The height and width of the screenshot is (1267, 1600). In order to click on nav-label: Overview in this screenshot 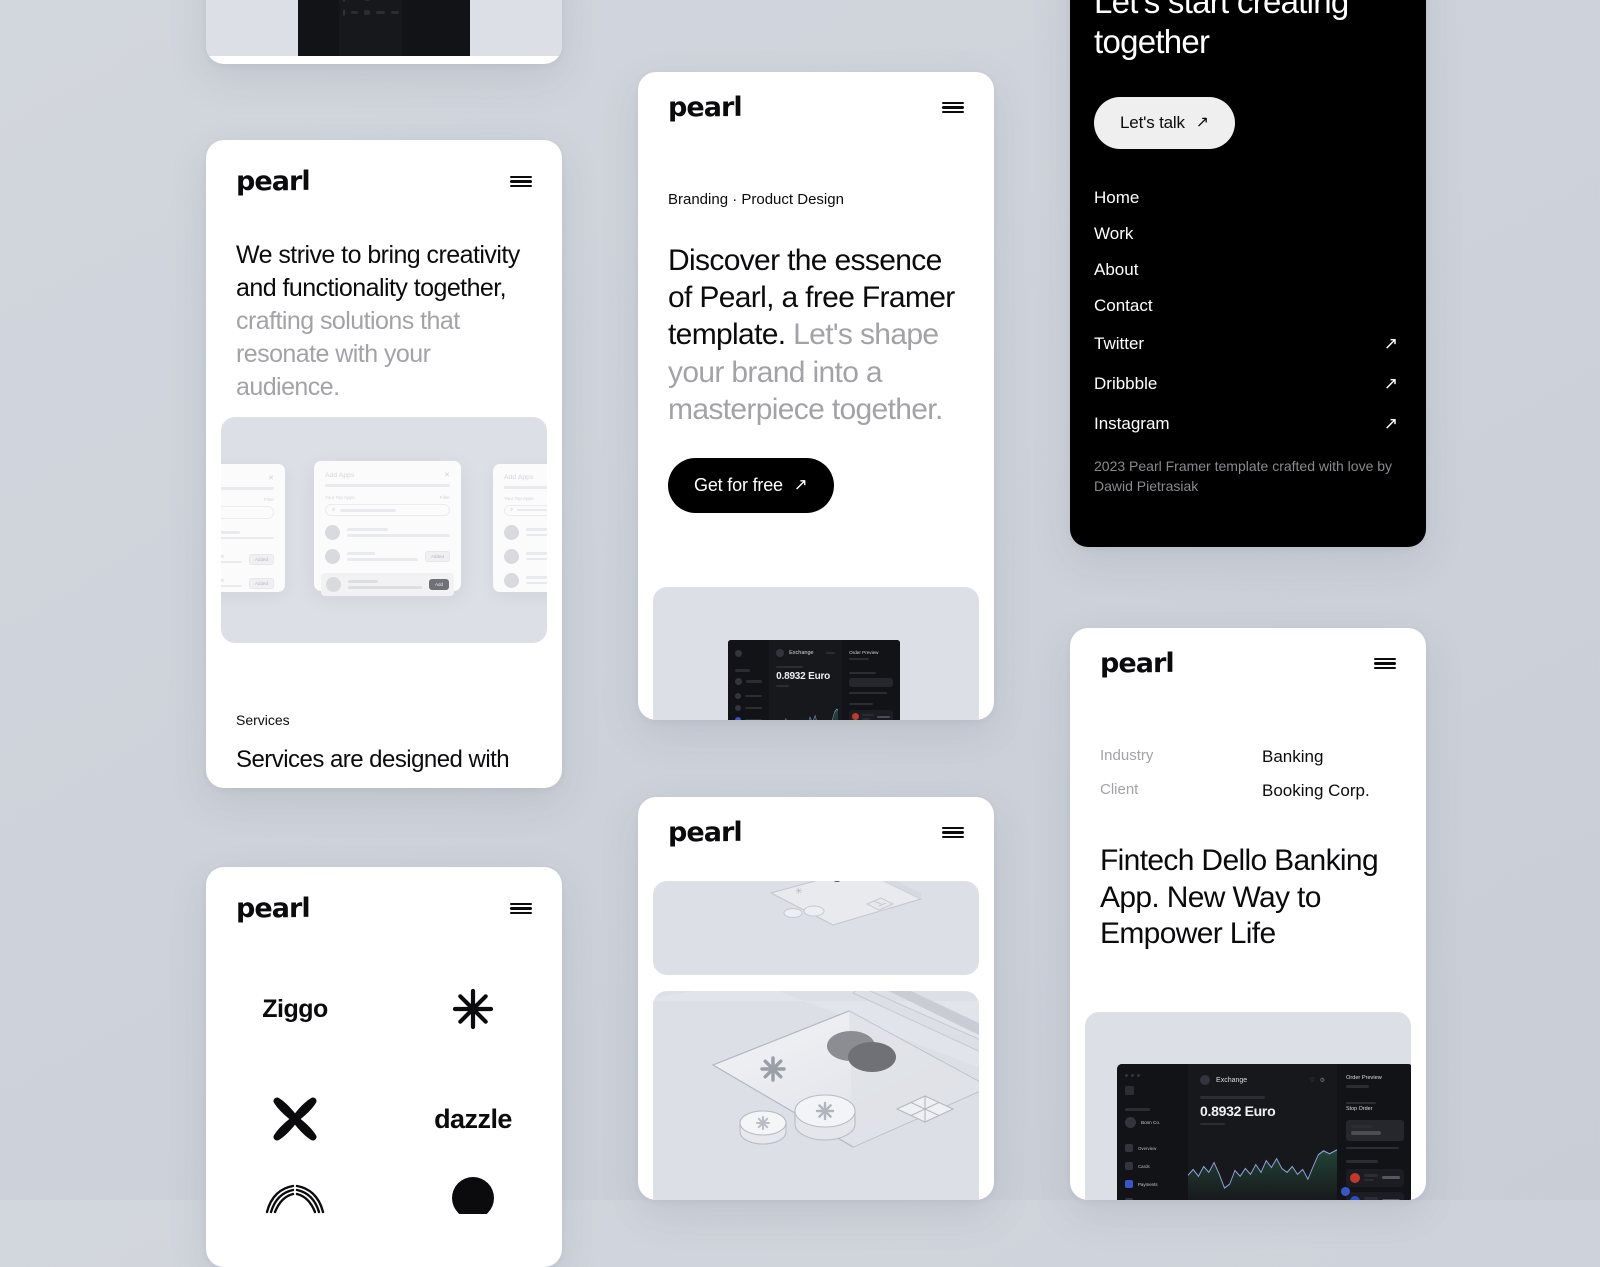, I will do `click(1147, 1148)`.